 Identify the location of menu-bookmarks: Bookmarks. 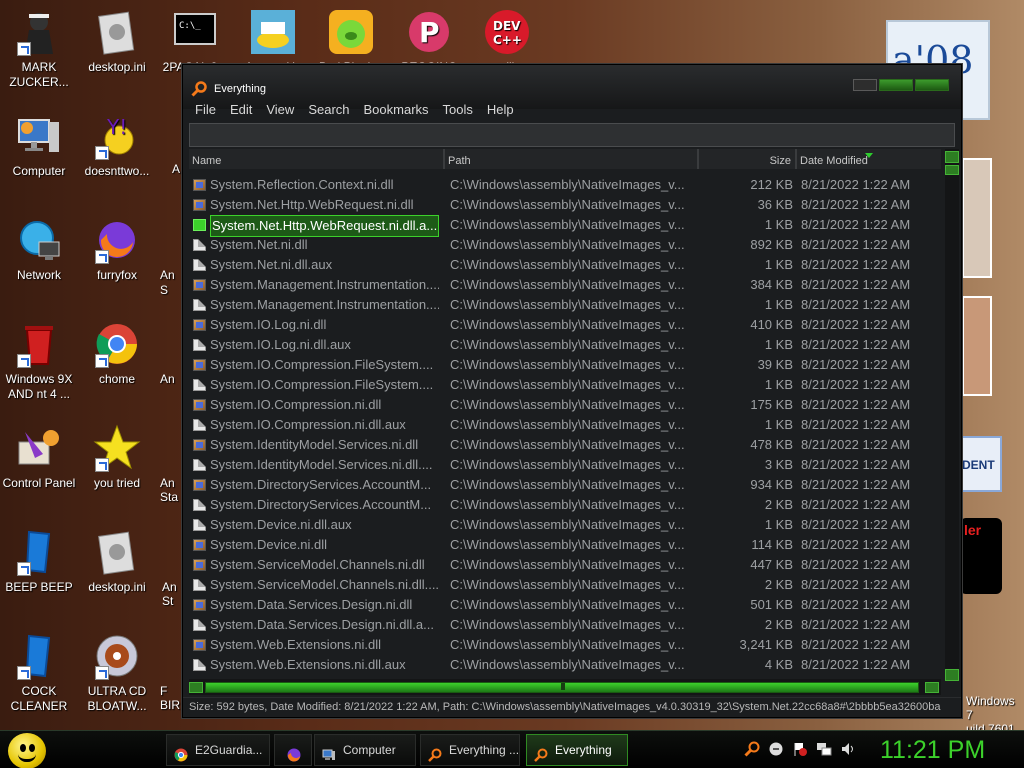
(396, 111).